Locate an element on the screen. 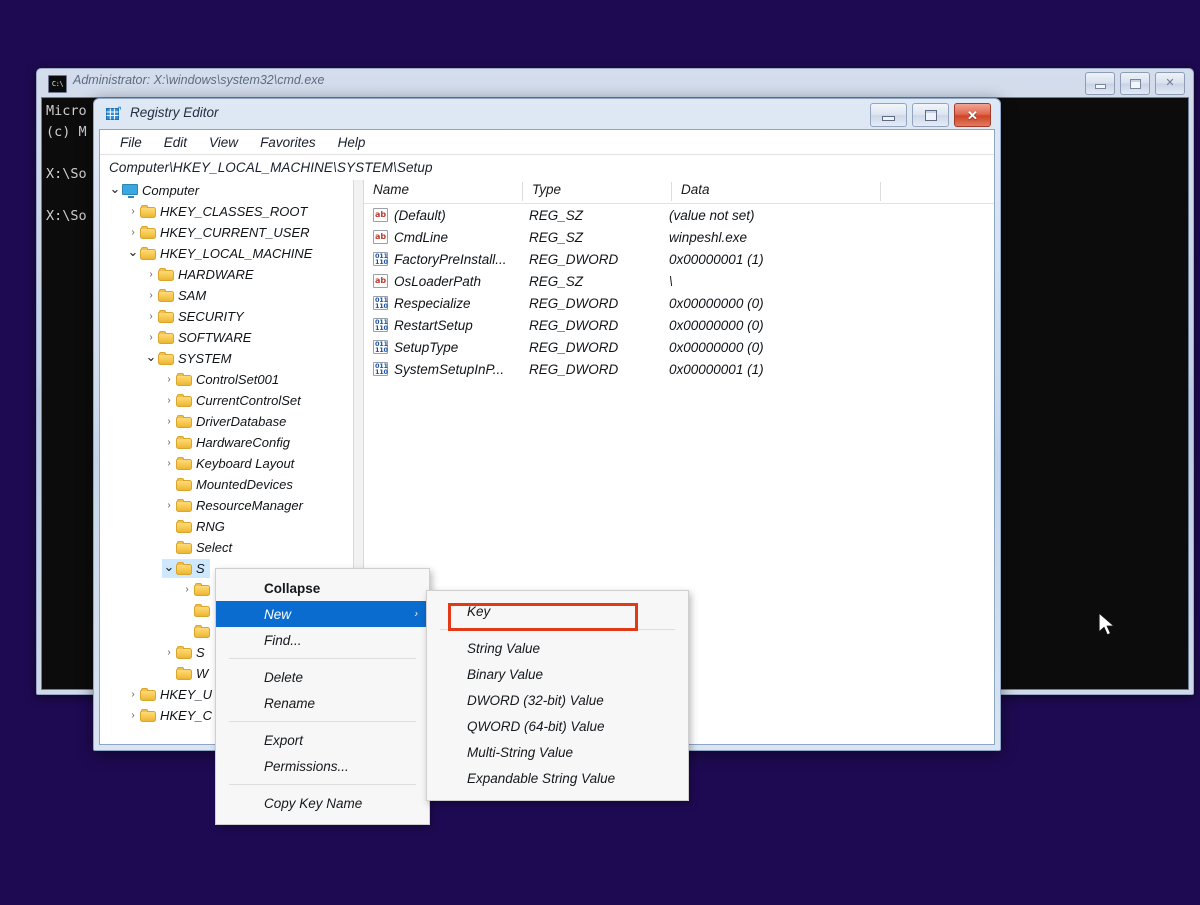 The image size is (1200, 905). menu-file: File is located at coordinates (131, 142).